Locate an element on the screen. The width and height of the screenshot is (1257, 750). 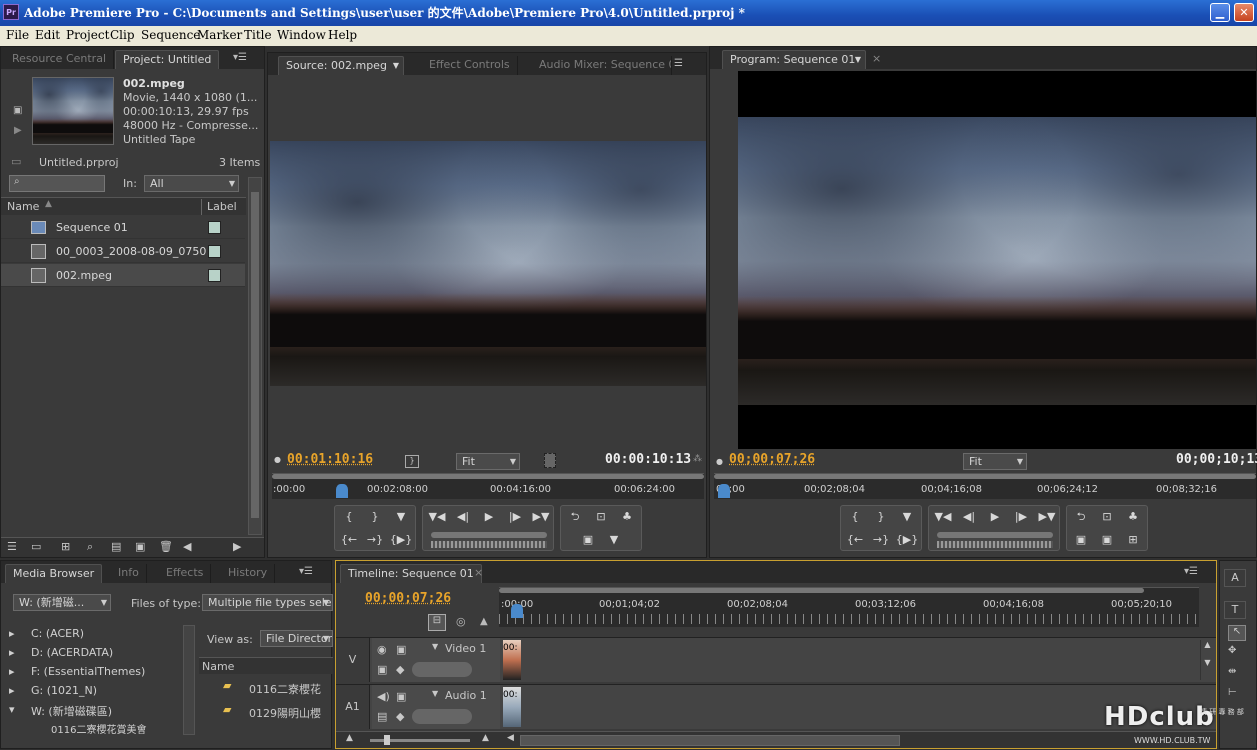
program-current-timecode: 00;00;07;26 is located at coordinates (772, 459).